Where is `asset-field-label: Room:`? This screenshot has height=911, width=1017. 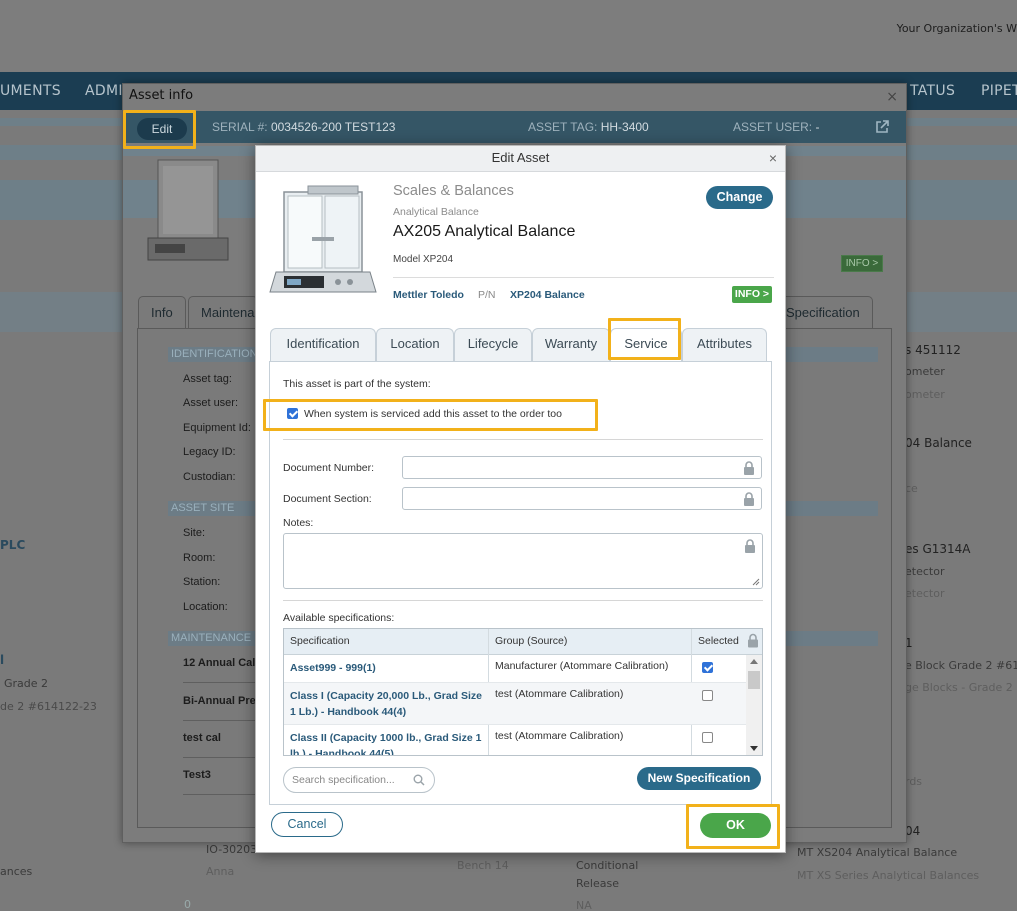
asset-field-label: Room: is located at coordinates (199, 558).